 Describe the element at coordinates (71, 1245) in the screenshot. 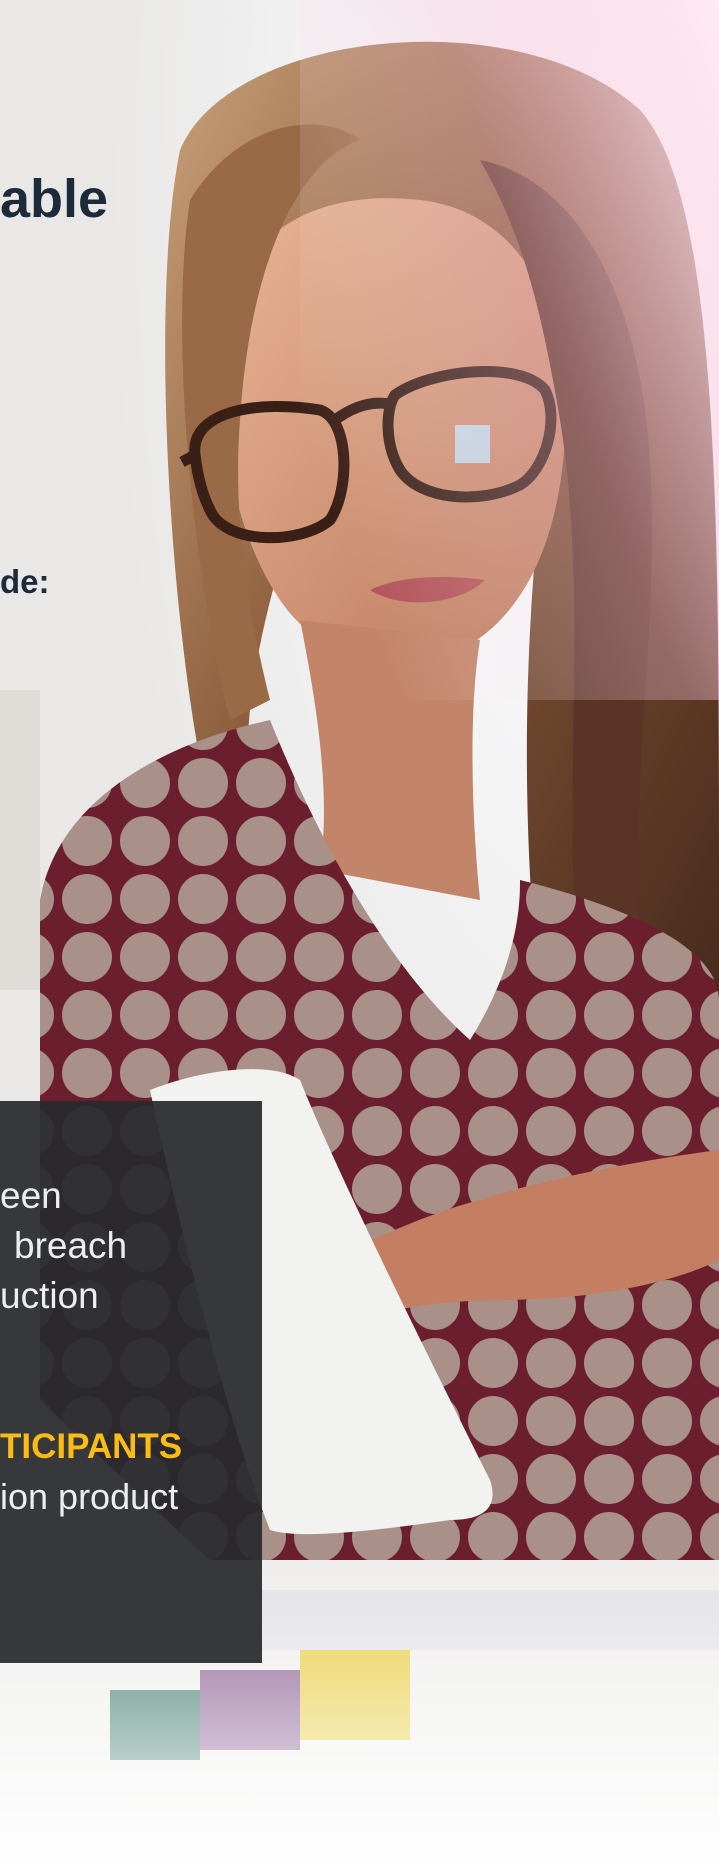

I see `panel-line-2: breach` at that location.